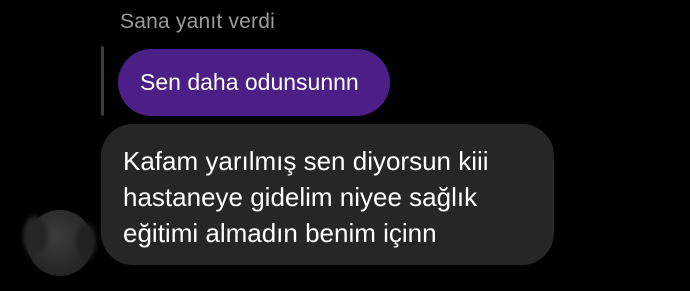  What do you see at coordinates (280, 233) in the screenshot?
I see `message-line-3: eğitimi almadın benim içinn` at bounding box center [280, 233].